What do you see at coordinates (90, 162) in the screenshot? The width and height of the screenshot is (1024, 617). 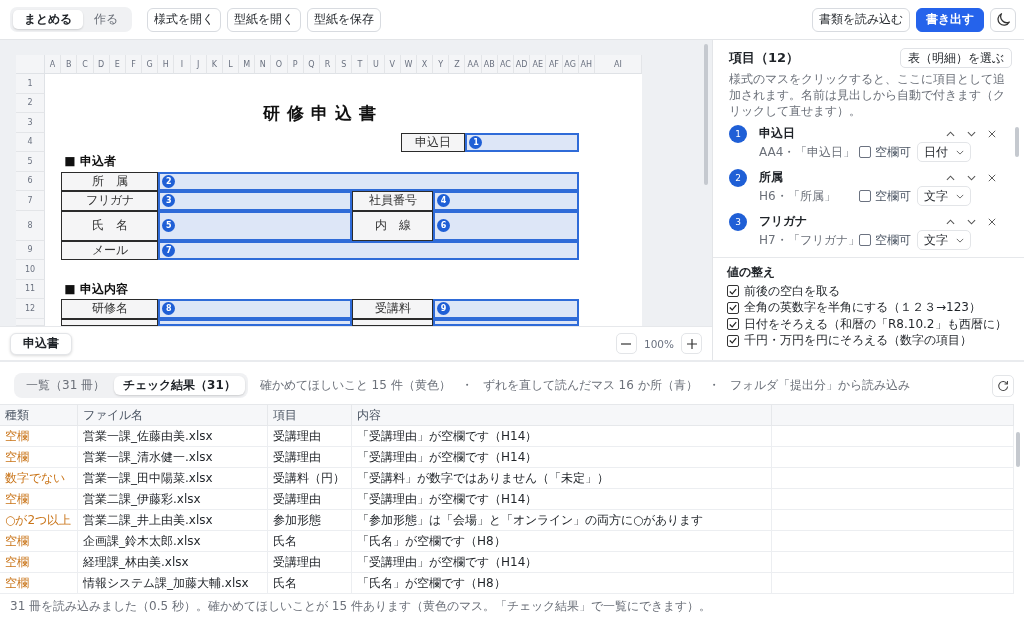 I see `section-heading: ■ 申込者` at bounding box center [90, 162].